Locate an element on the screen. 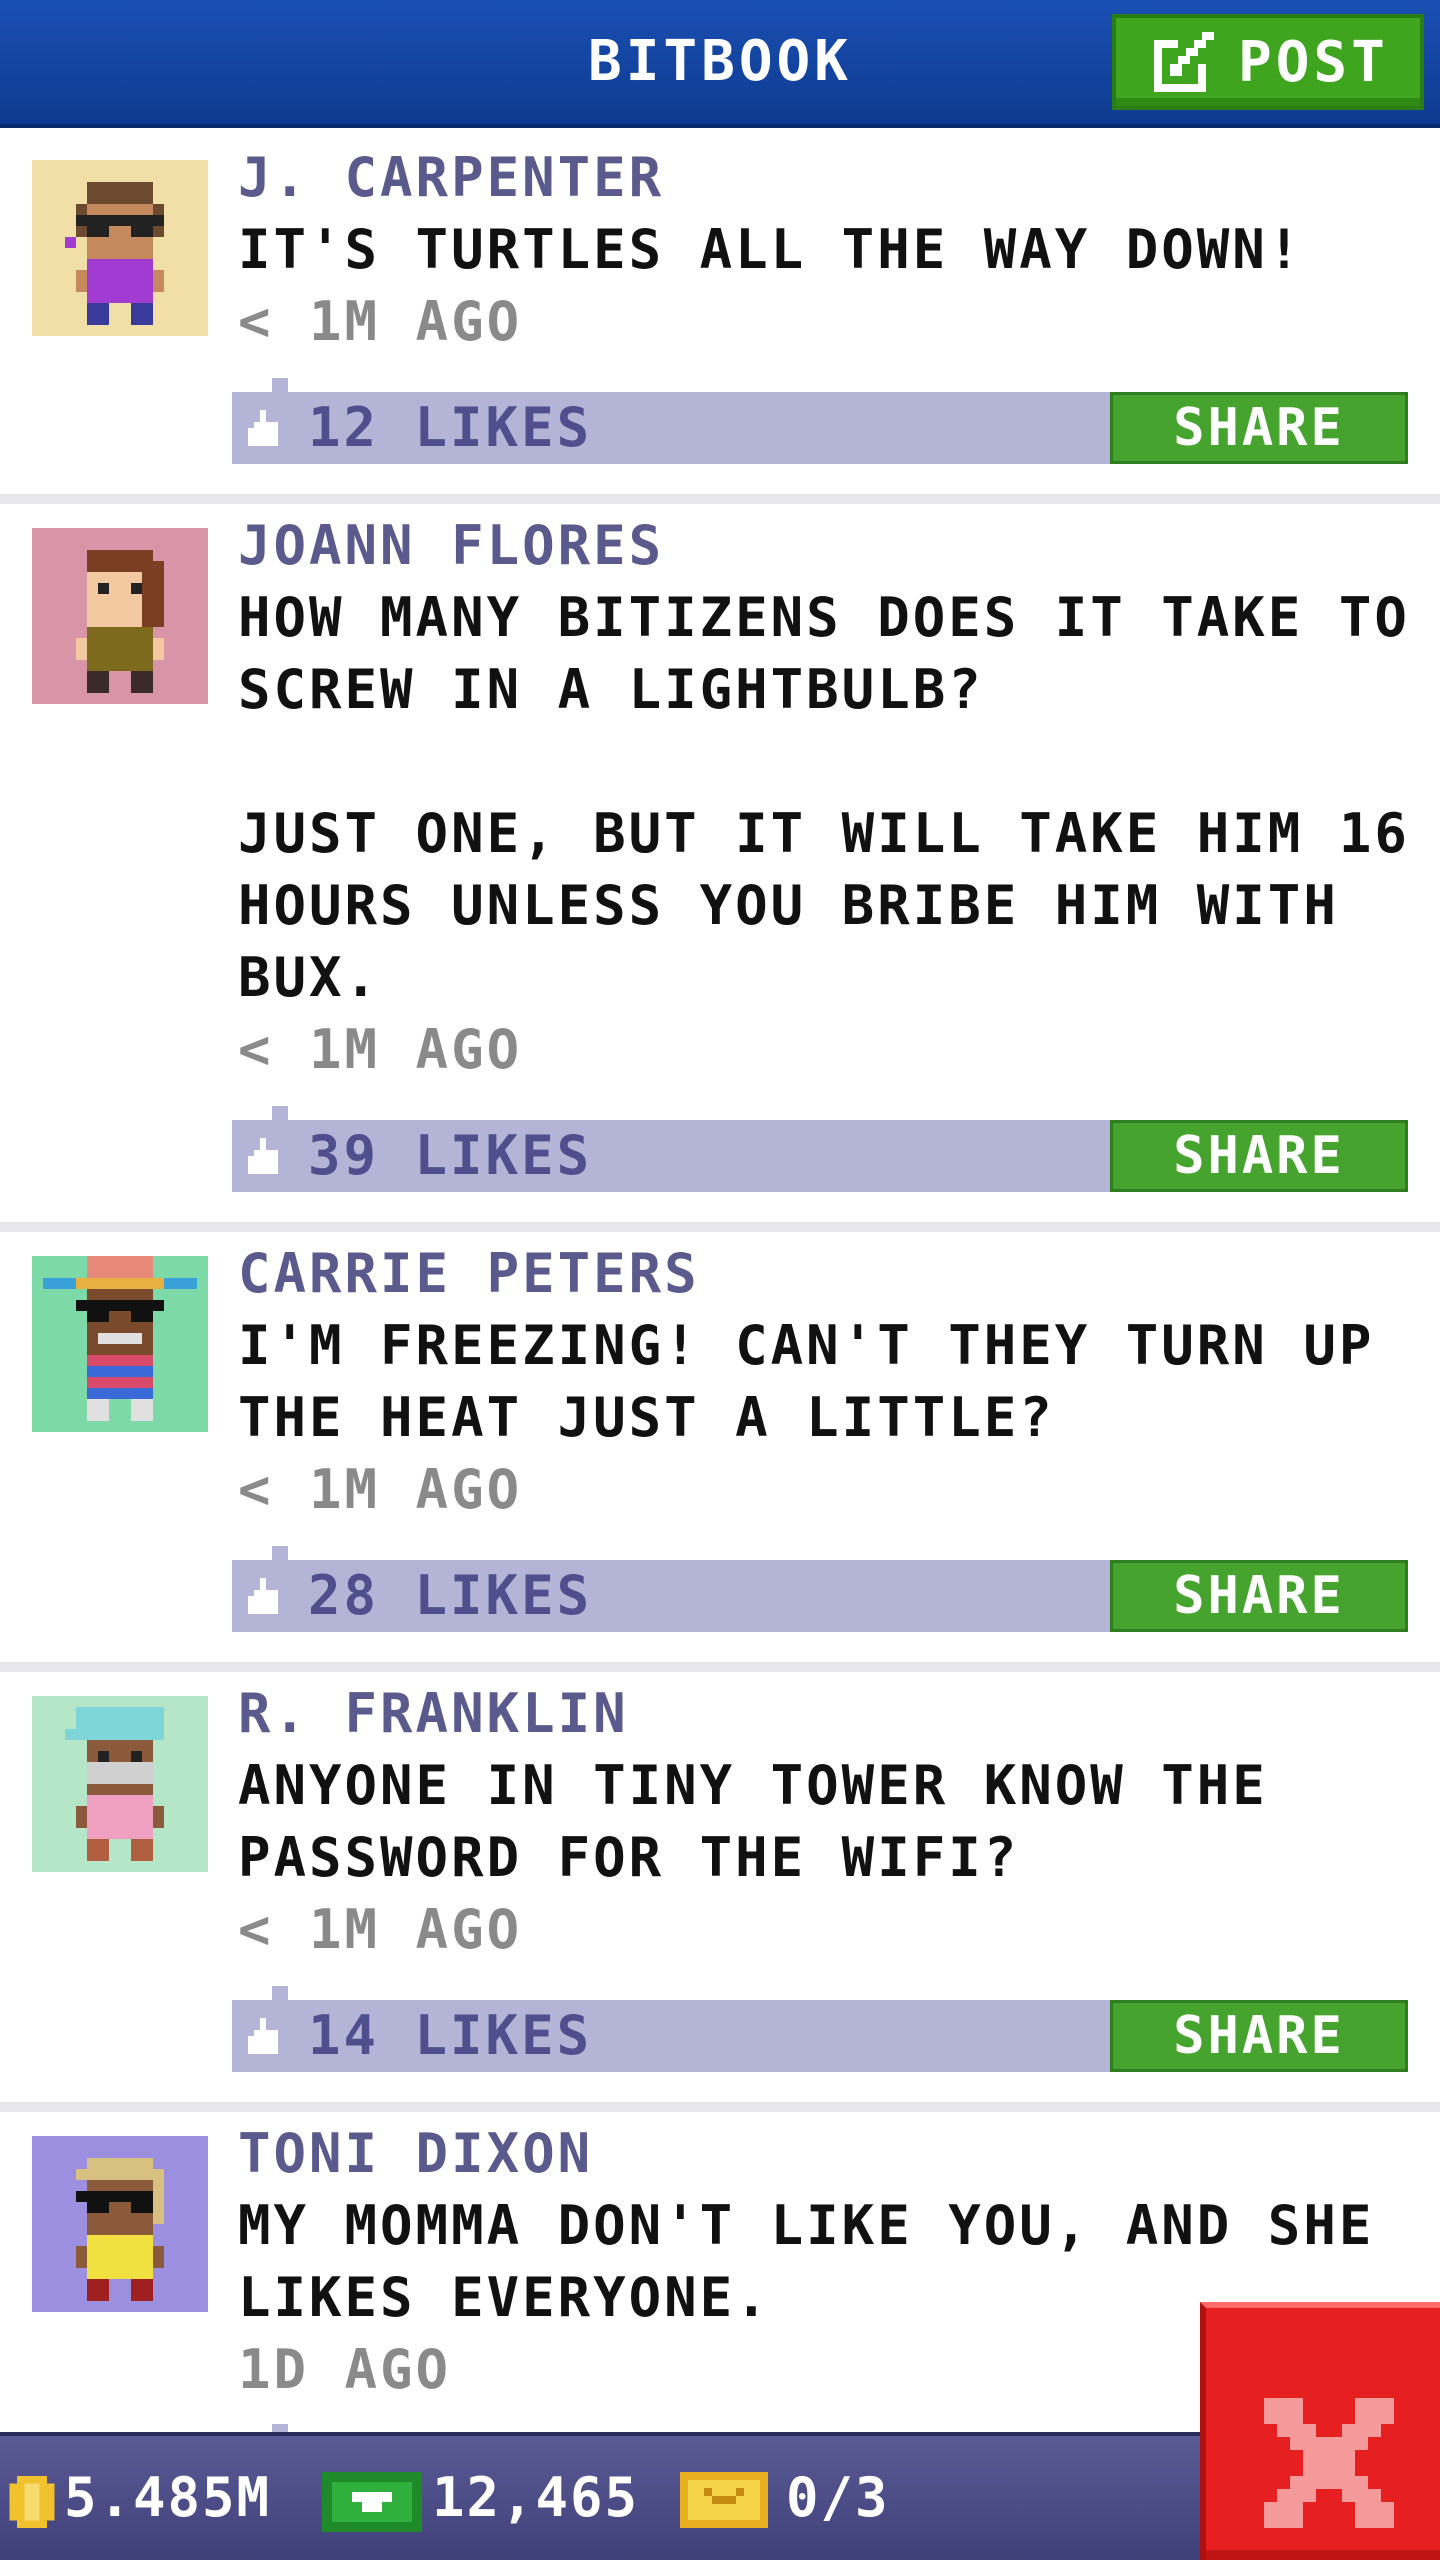 Image resolution: width=1440 pixels, height=2560 pixels. likes-count: 14 LIKES is located at coordinates (450, 2036).